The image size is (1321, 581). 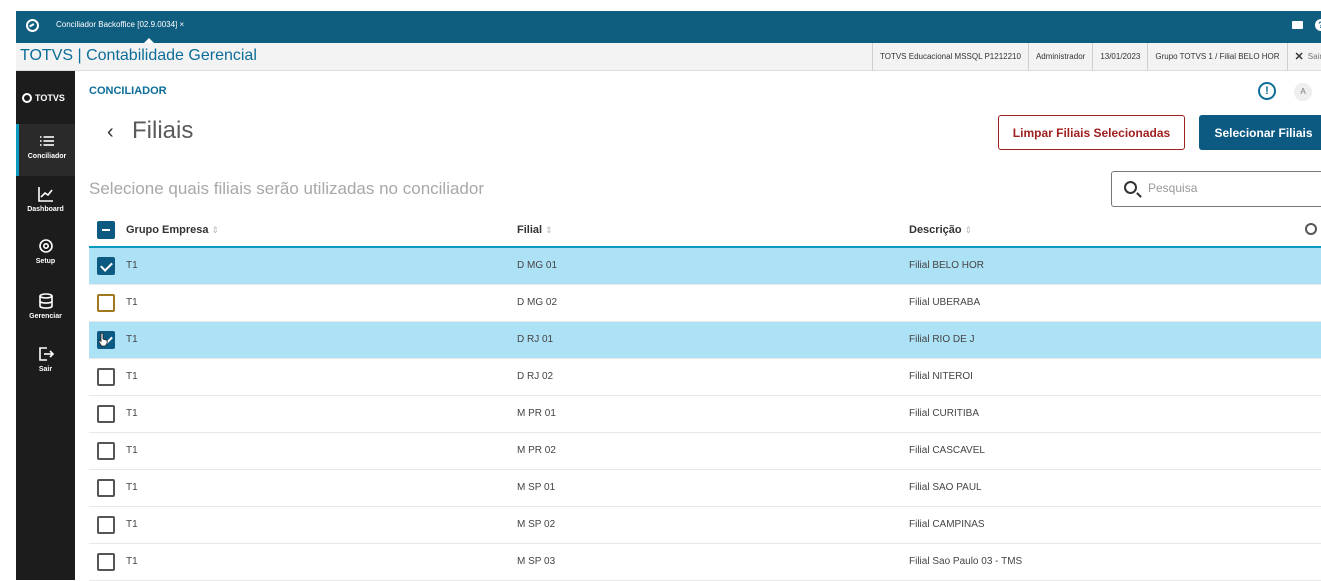 What do you see at coordinates (536, 524) in the screenshot?
I see `cell-filial: M SP 02` at bounding box center [536, 524].